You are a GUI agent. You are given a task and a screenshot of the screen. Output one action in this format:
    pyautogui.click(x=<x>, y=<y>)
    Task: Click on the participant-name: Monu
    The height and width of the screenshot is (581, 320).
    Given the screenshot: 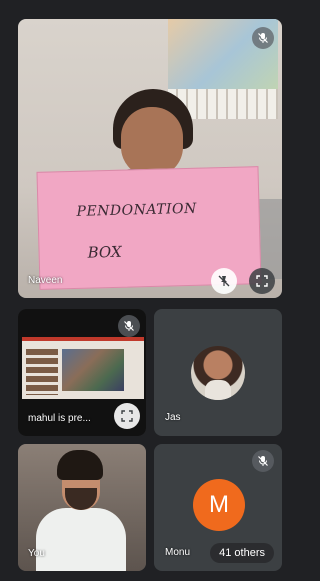 What is the action you would take?
    pyautogui.click(x=178, y=552)
    